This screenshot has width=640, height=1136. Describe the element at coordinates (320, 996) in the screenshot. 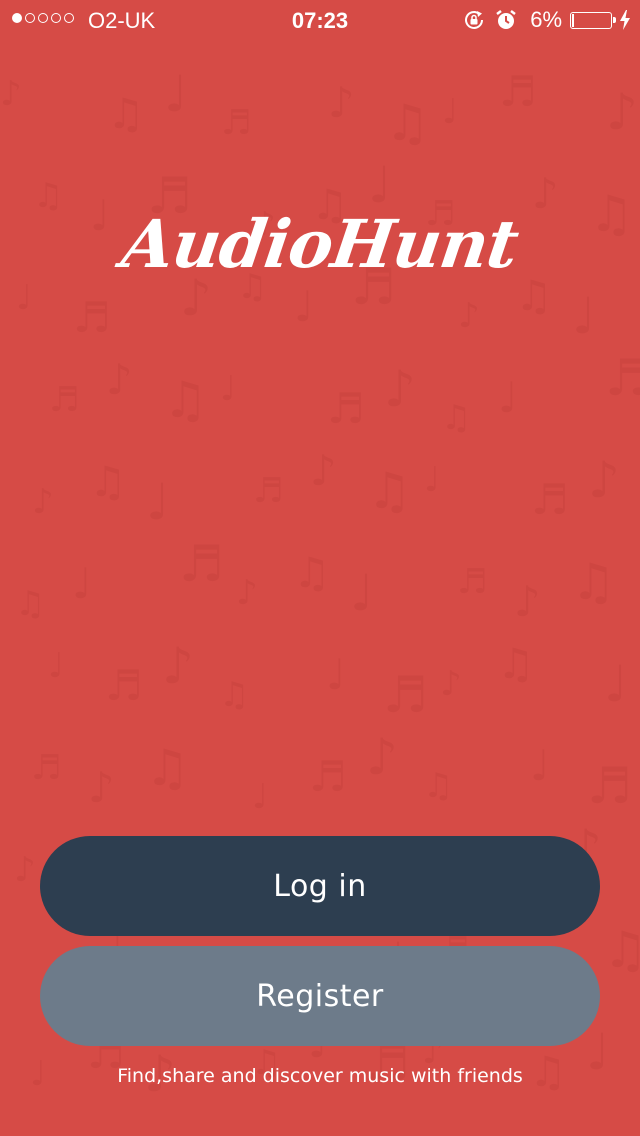

I see `register-button: Register` at that location.